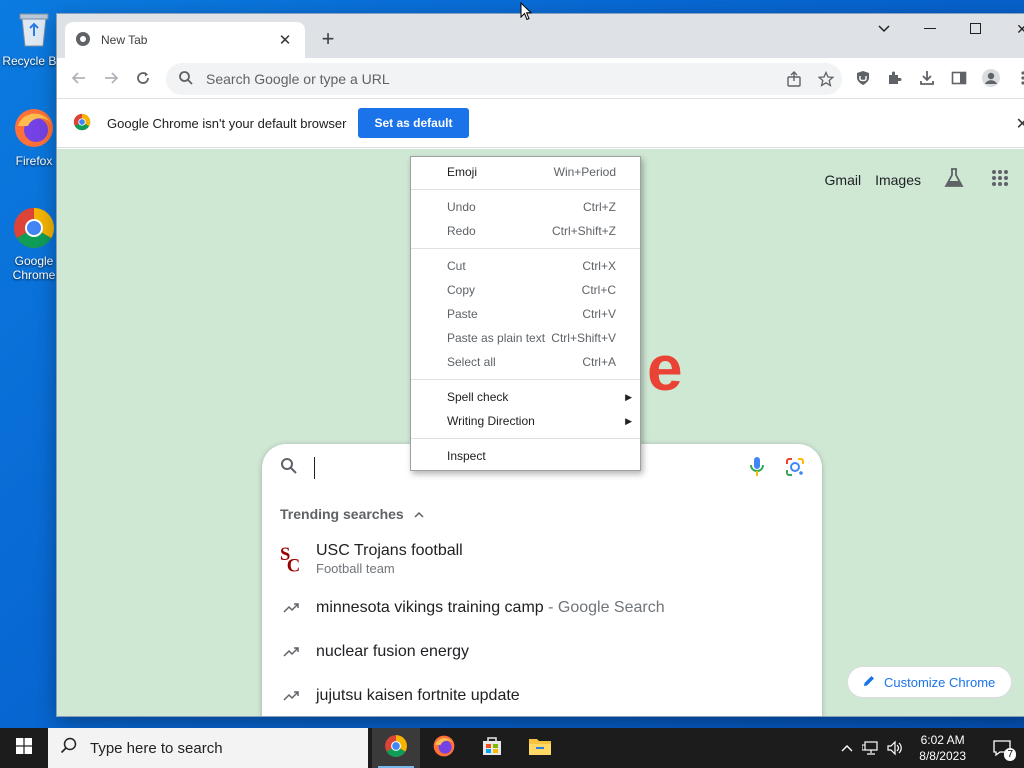 The height and width of the screenshot is (768, 1024). I want to click on back-arrow-icon, so click(79, 78).